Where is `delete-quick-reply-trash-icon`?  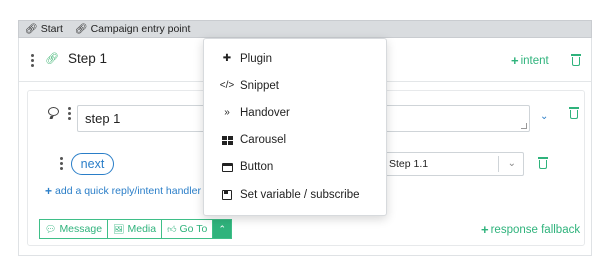
delete-quick-reply-trash-icon is located at coordinates (543, 163).